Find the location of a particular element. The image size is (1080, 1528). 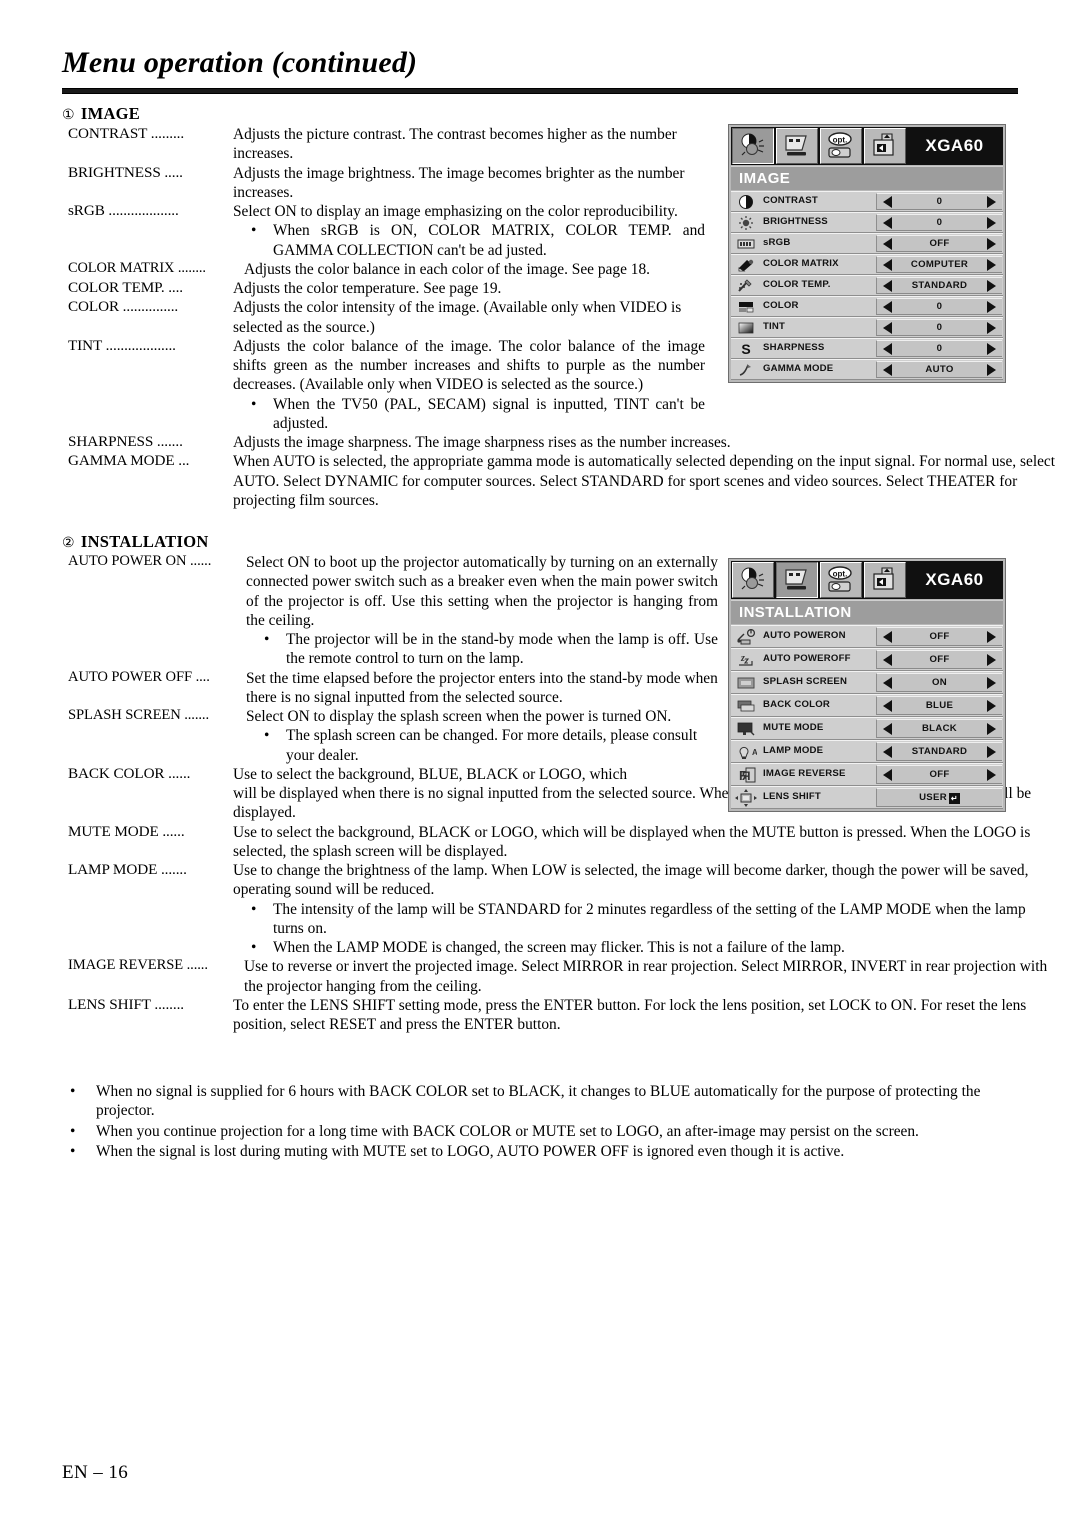

osd-value-control: BLACK is located at coordinates (939, 728).